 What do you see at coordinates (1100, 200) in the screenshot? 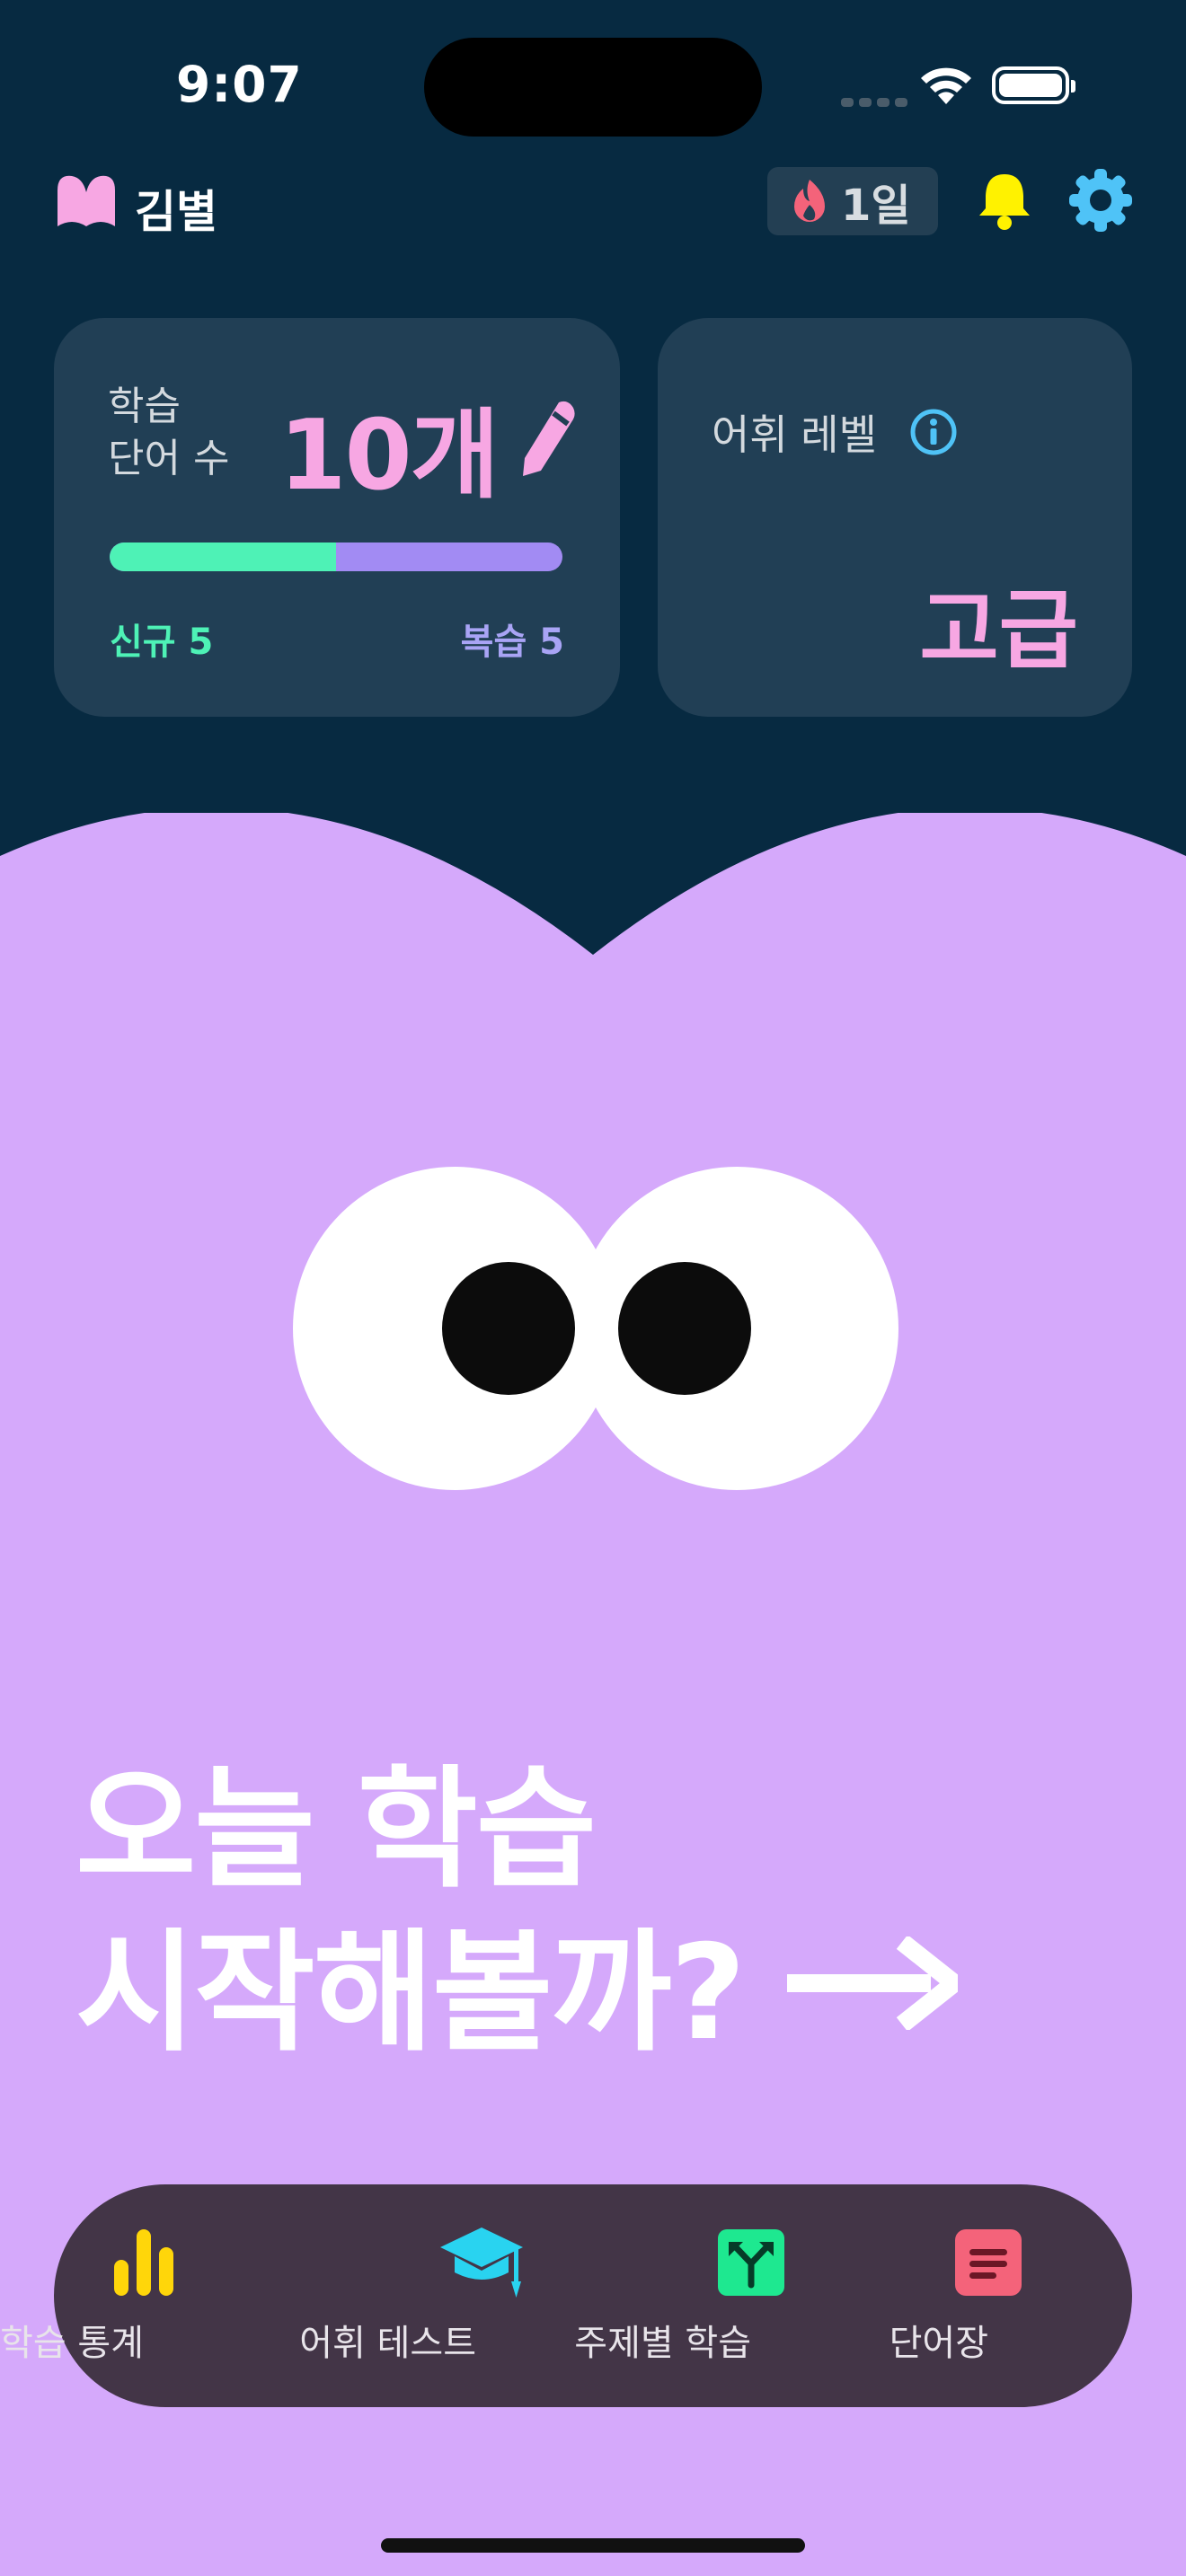
I see `settings-gear-icon` at bounding box center [1100, 200].